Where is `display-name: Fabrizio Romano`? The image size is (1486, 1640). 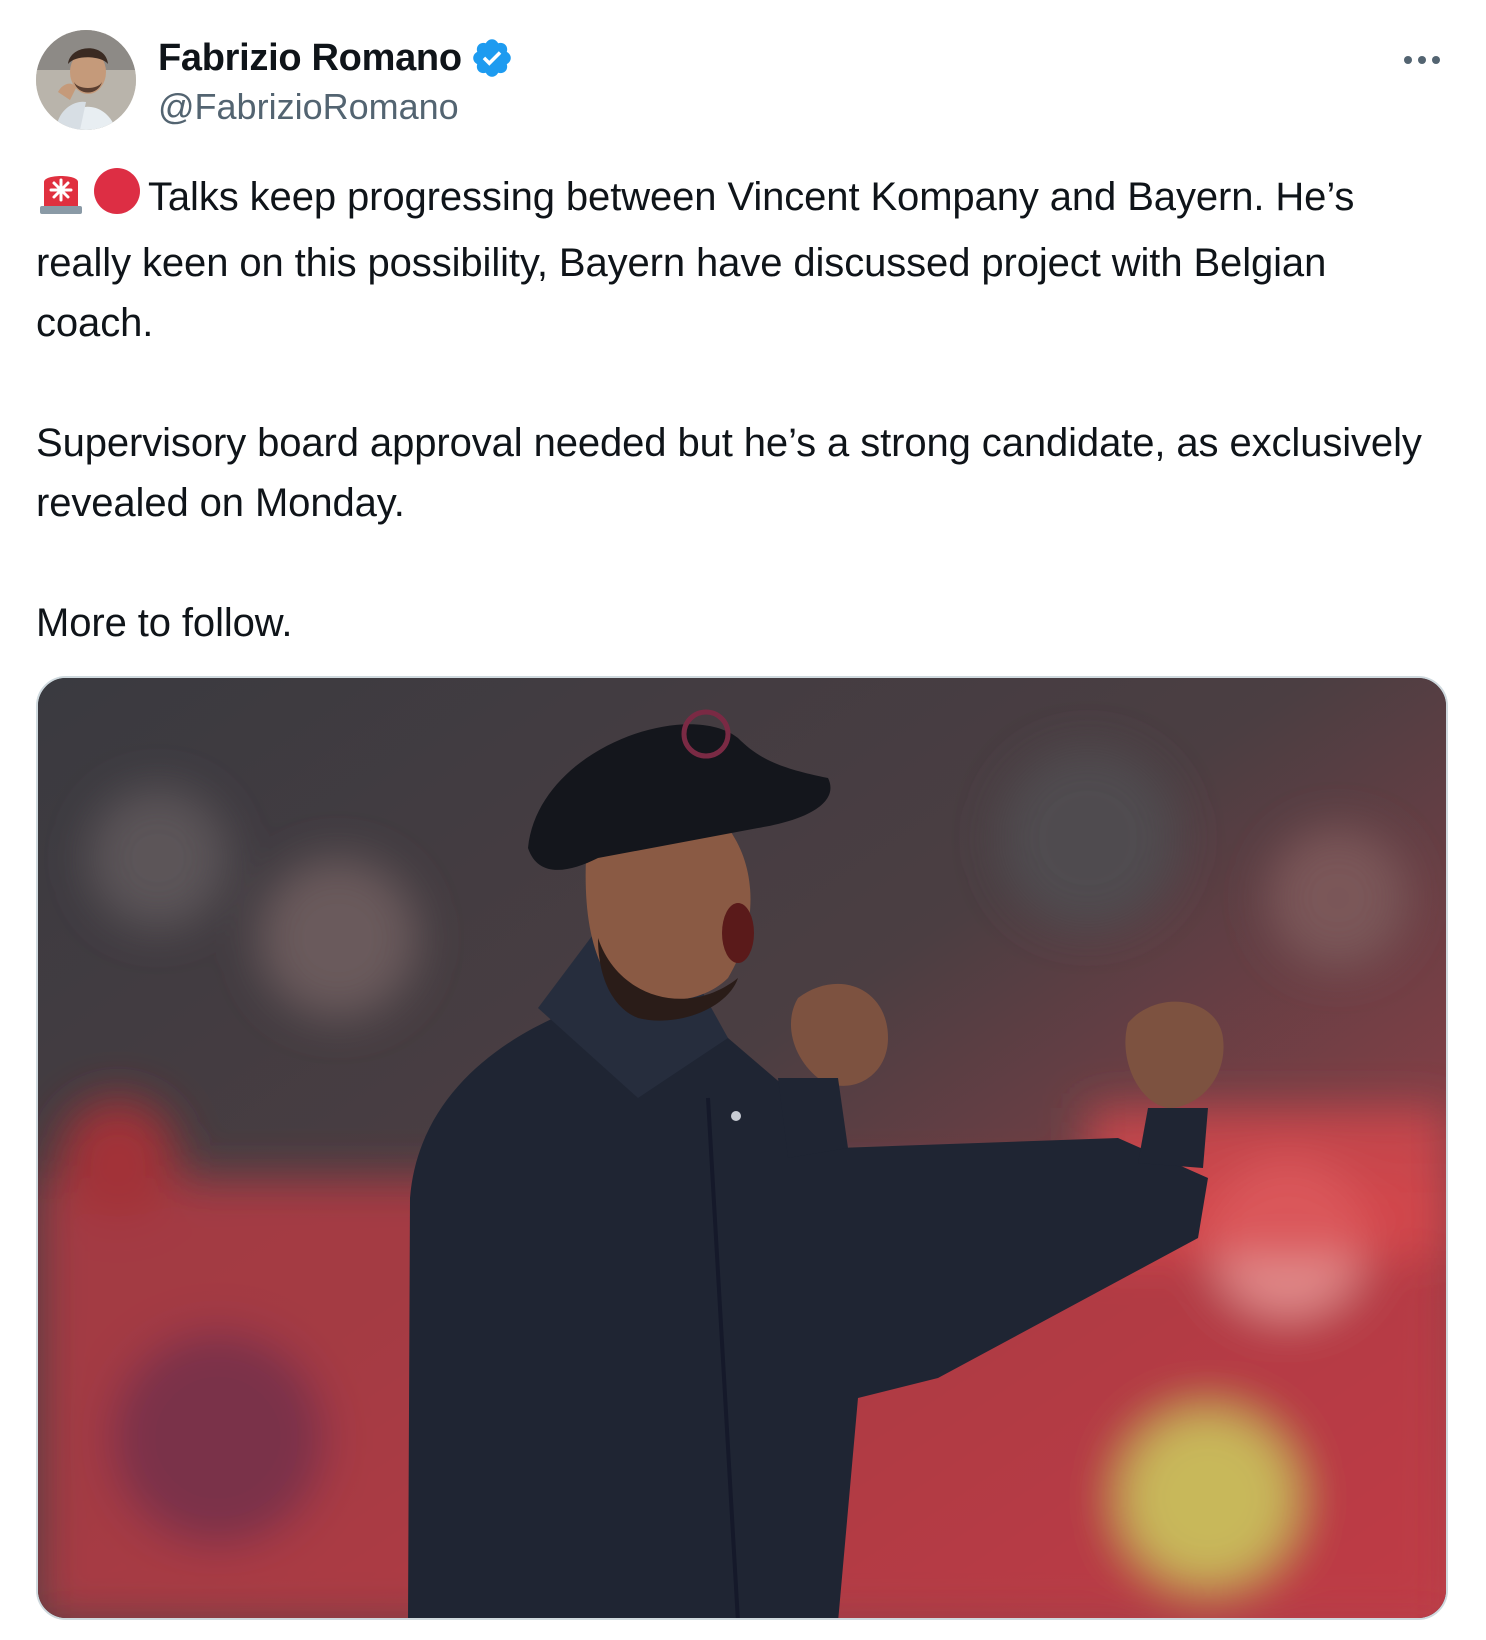 display-name: Fabrizio Romano is located at coordinates (310, 58).